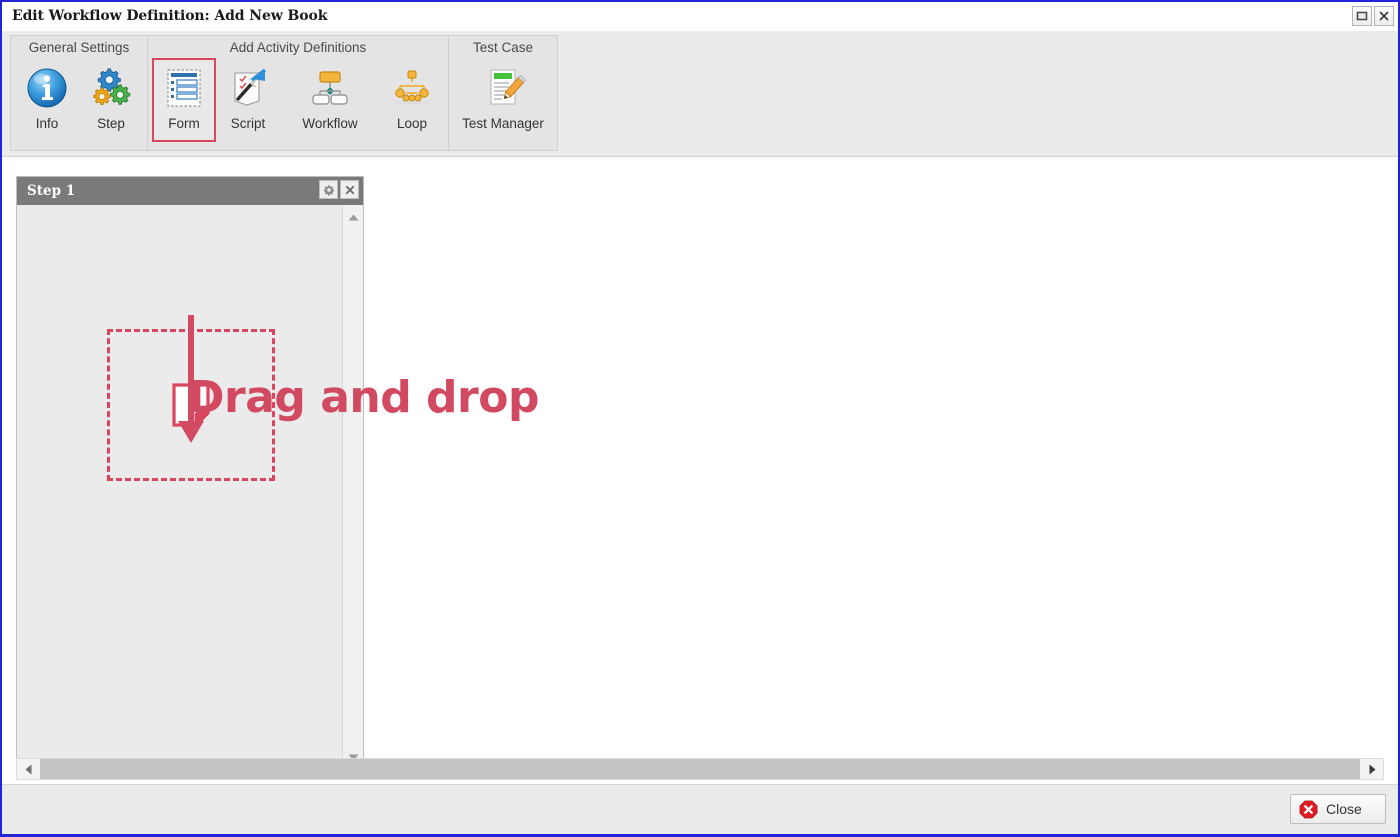 The height and width of the screenshot is (837, 1400). I want to click on close-dialog-button: Close, so click(1338, 809).